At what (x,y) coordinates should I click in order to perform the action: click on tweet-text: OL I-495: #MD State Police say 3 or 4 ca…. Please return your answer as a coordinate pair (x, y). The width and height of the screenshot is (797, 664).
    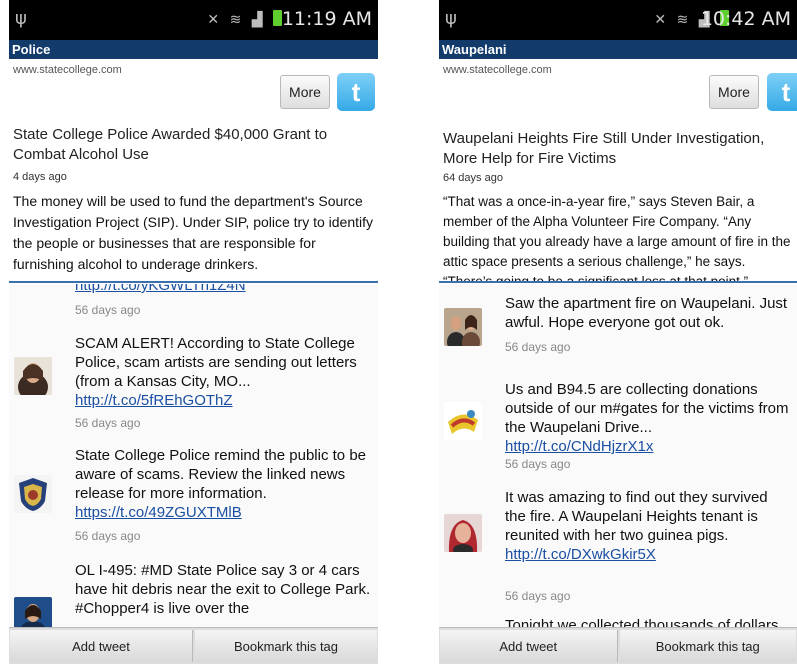
    Looking at the image, I should click on (223, 589).